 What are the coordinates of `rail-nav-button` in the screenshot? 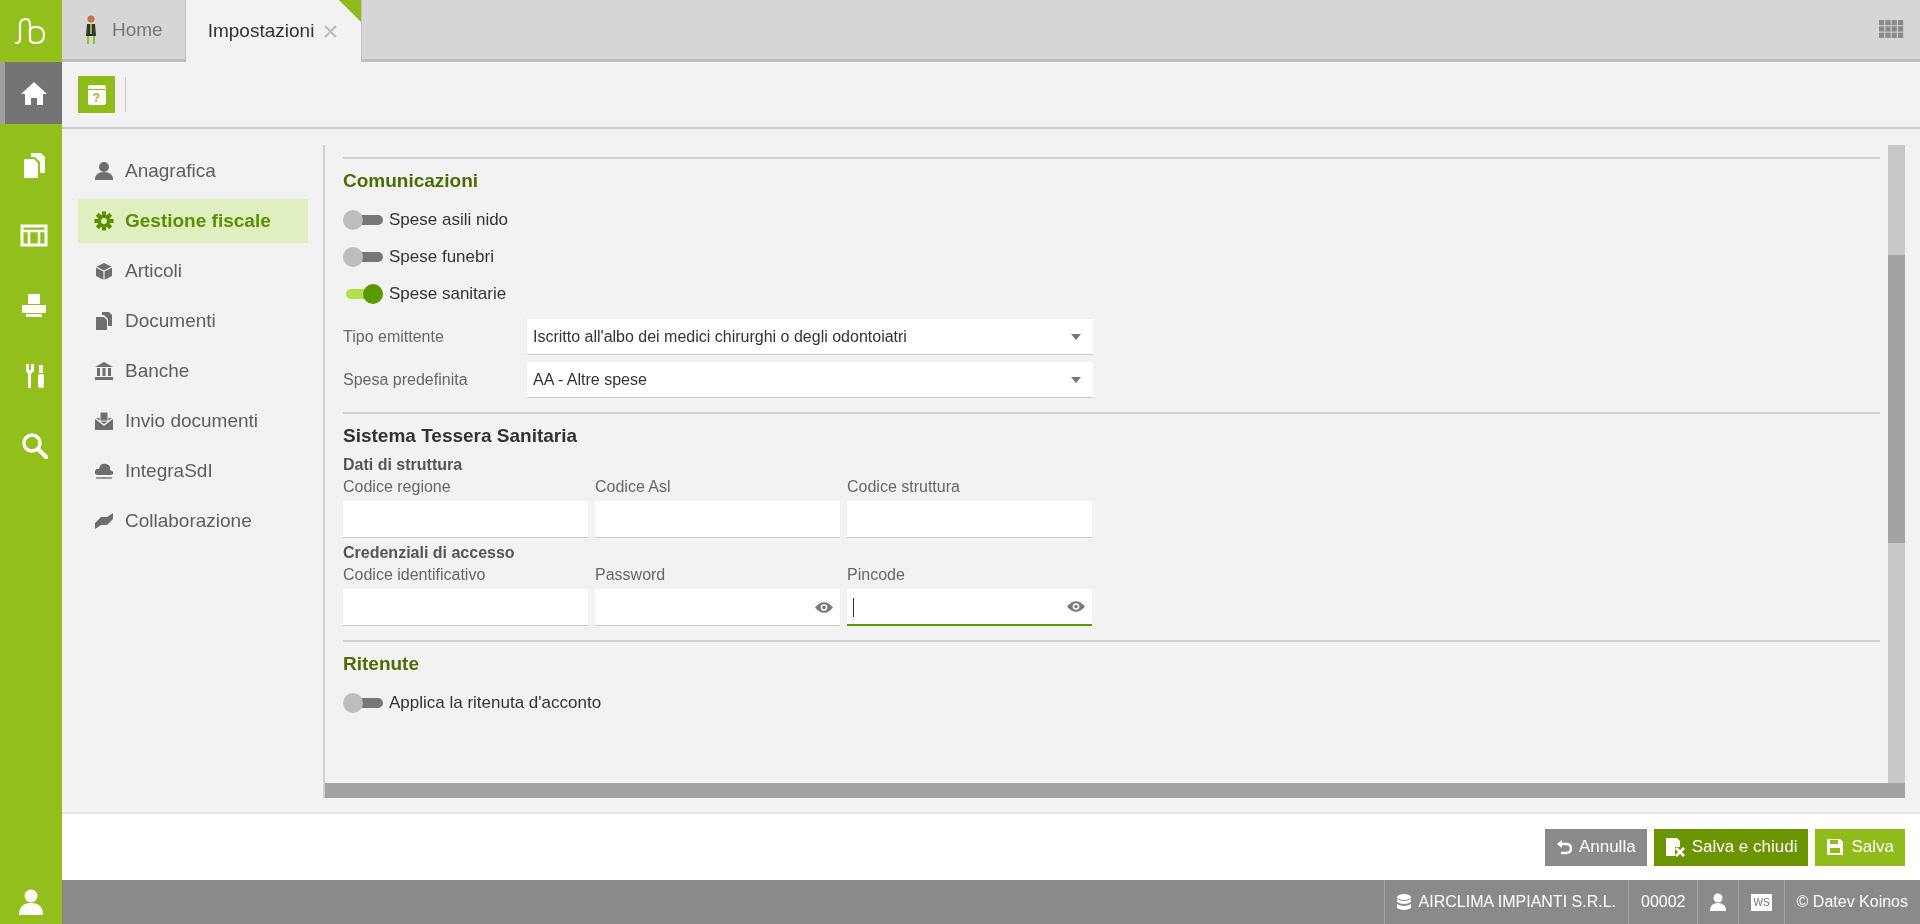 It's located at (31, 93).